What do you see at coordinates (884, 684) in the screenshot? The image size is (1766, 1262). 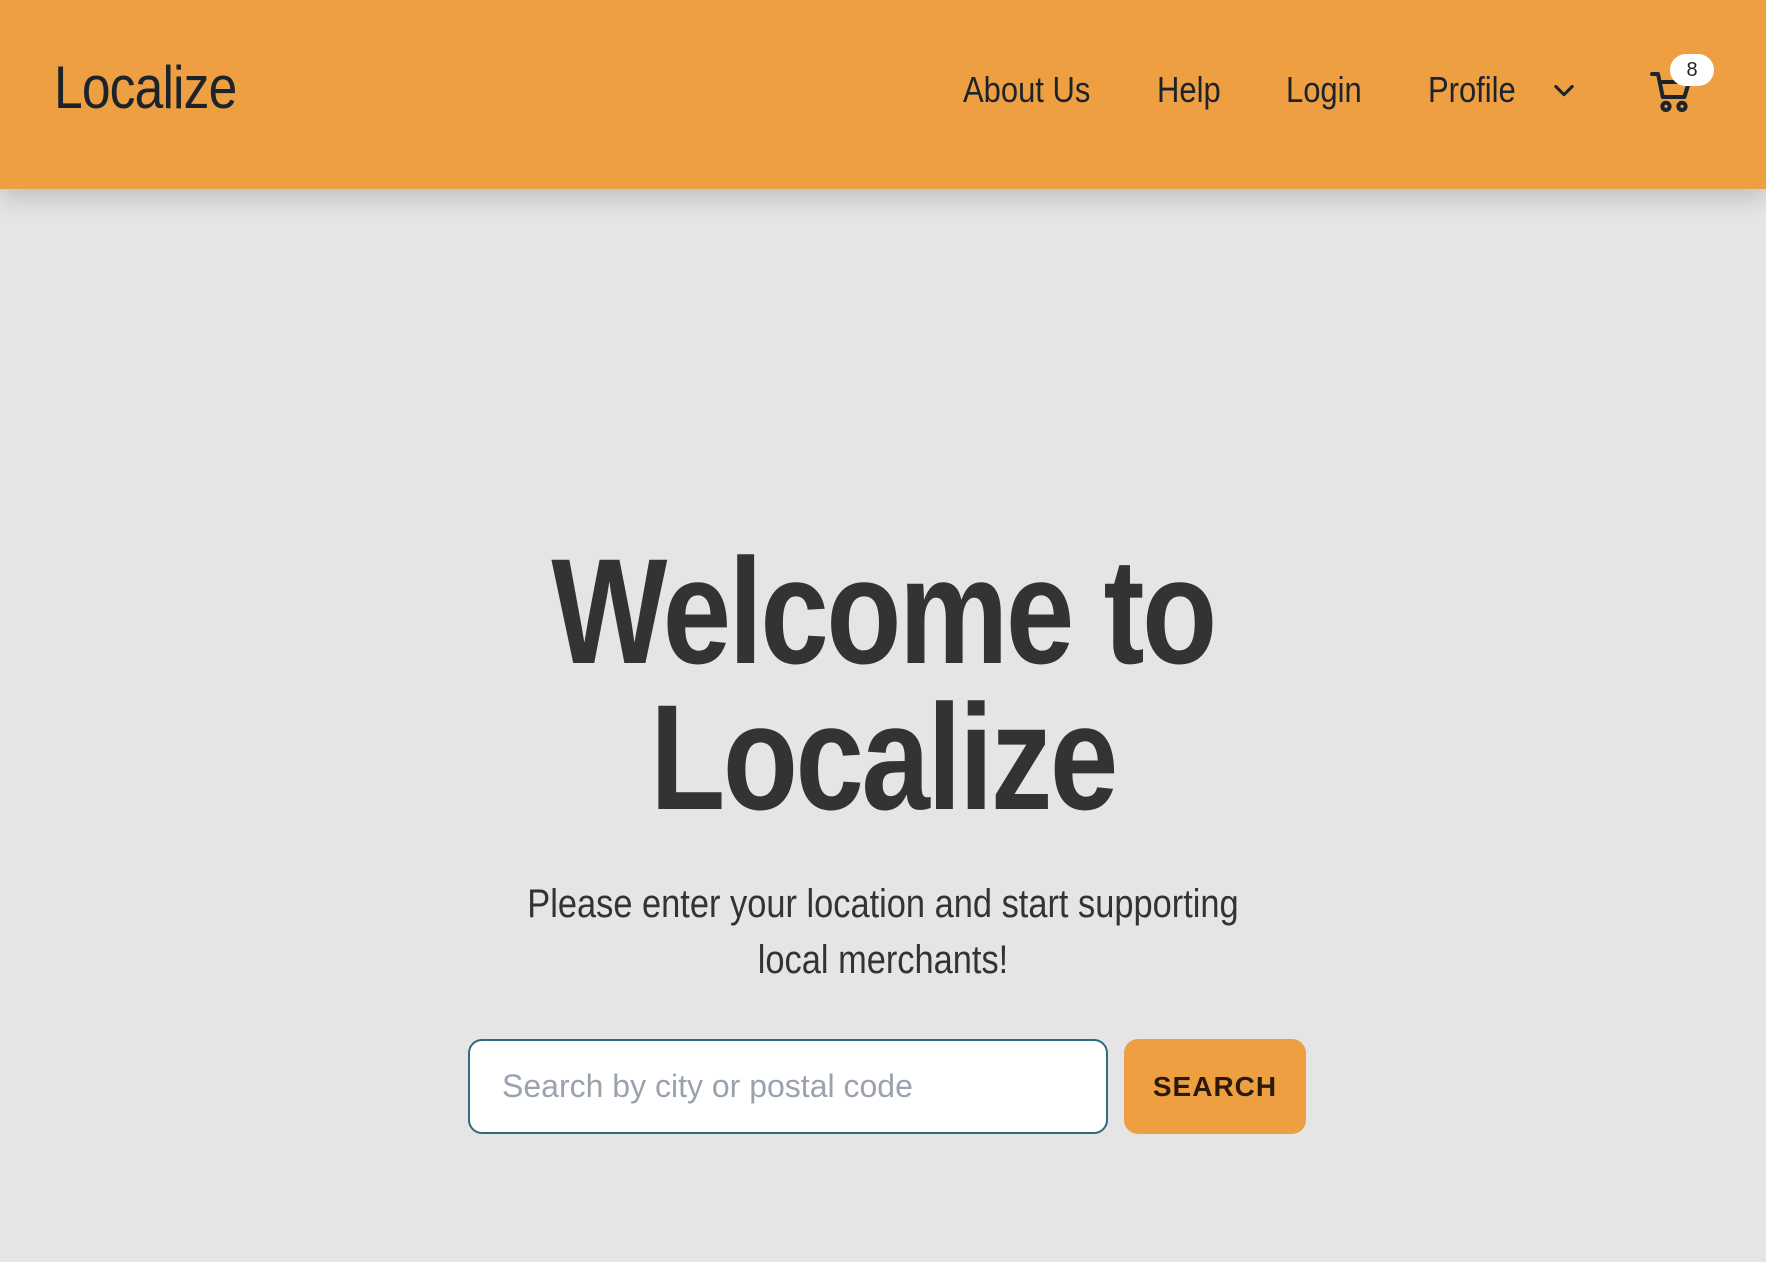 I see `hero-title: Welcome to Localize` at bounding box center [884, 684].